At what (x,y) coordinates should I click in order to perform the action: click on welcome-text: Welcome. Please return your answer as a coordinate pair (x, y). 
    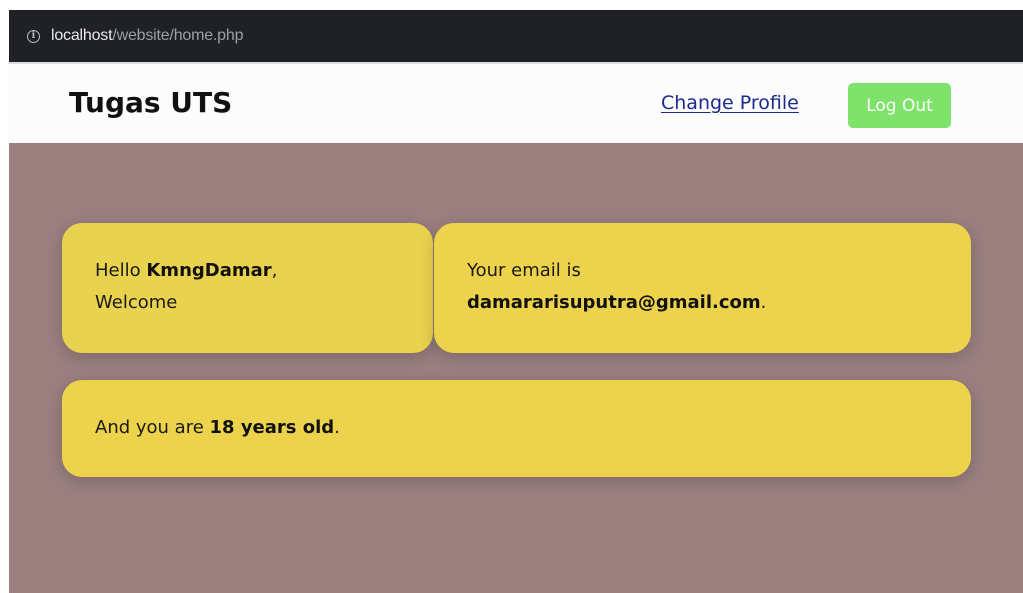
    Looking at the image, I should click on (136, 302).